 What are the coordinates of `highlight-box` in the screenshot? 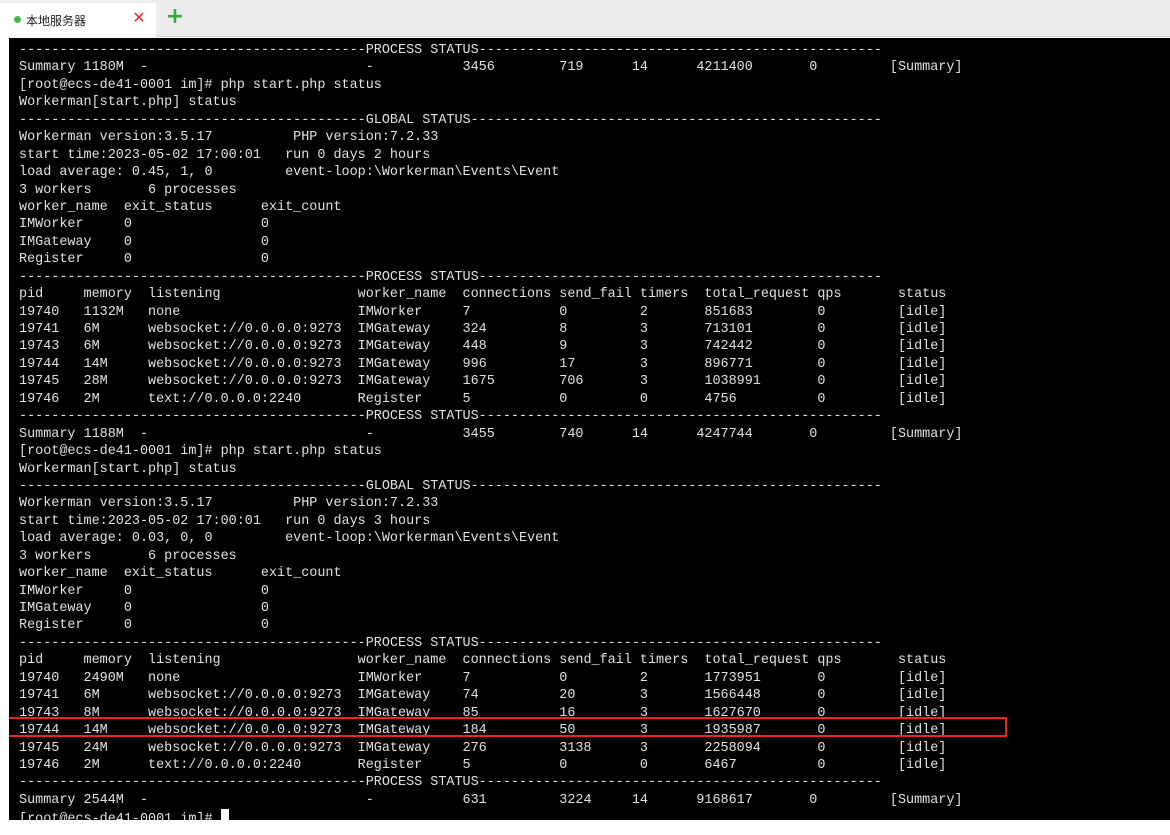 It's located at (508, 727).